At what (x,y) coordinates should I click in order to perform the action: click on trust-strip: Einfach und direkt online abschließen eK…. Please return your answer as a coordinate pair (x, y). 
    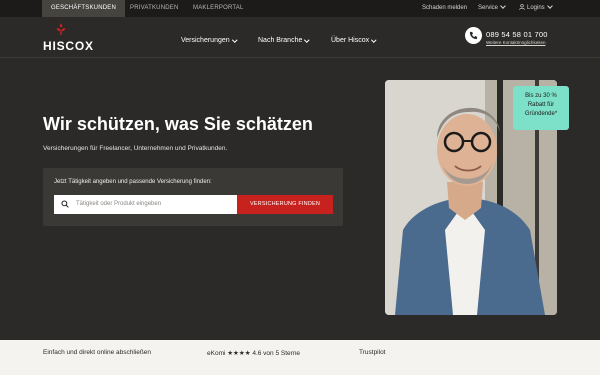
    Looking at the image, I should click on (300, 357).